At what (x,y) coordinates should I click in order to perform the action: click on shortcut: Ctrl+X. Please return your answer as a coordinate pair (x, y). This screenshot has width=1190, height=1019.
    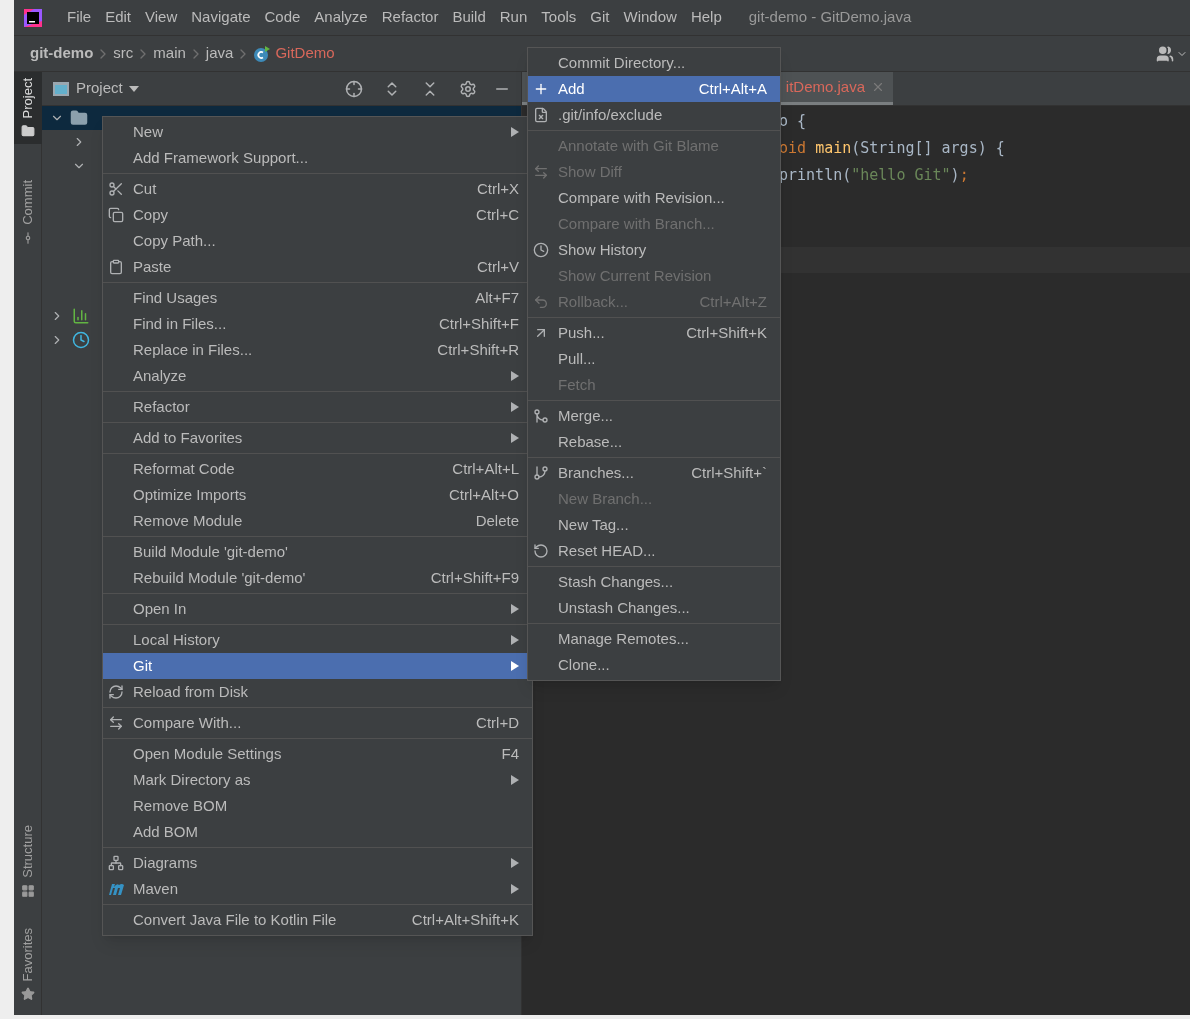
    Looking at the image, I should click on (497, 188).